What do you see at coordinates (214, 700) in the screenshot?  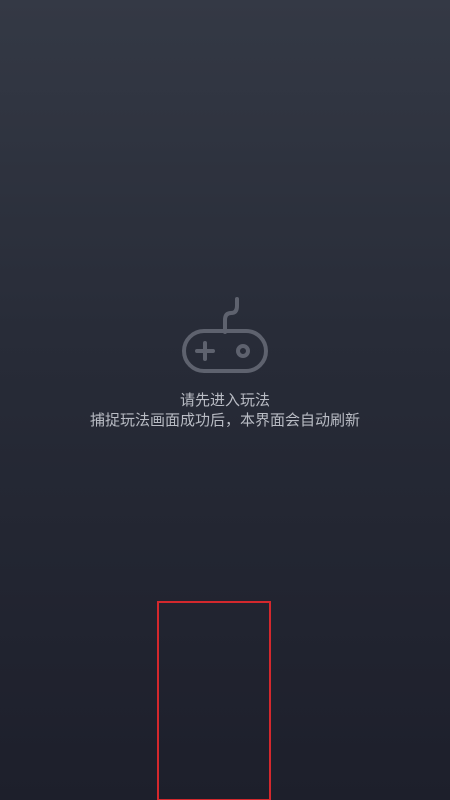 I see `highlight-box` at bounding box center [214, 700].